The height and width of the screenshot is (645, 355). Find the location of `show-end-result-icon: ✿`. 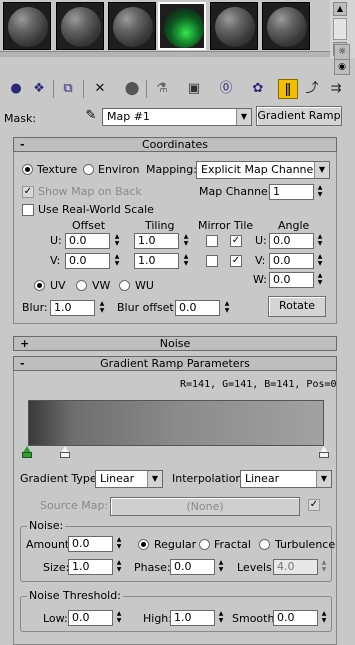

show-end-result-icon: ✿ is located at coordinates (258, 89).